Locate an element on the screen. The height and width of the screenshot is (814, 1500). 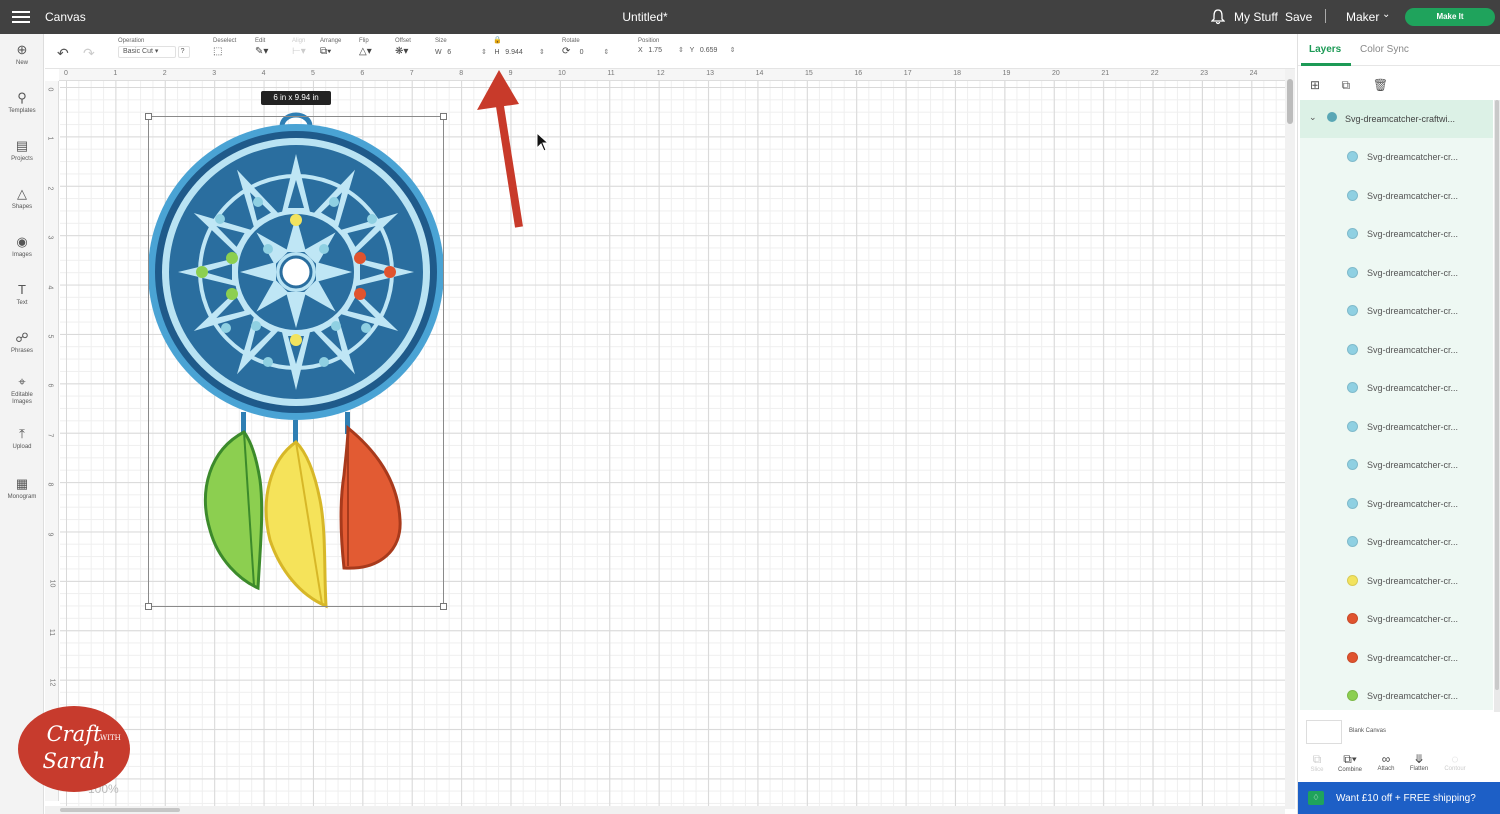
height-stepper-icon: ⇕ is located at coordinates (542, 52).